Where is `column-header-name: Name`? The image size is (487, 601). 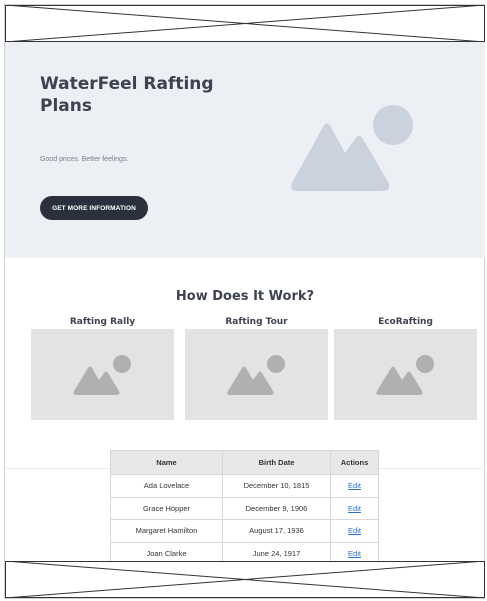 column-header-name: Name is located at coordinates (166, 462).